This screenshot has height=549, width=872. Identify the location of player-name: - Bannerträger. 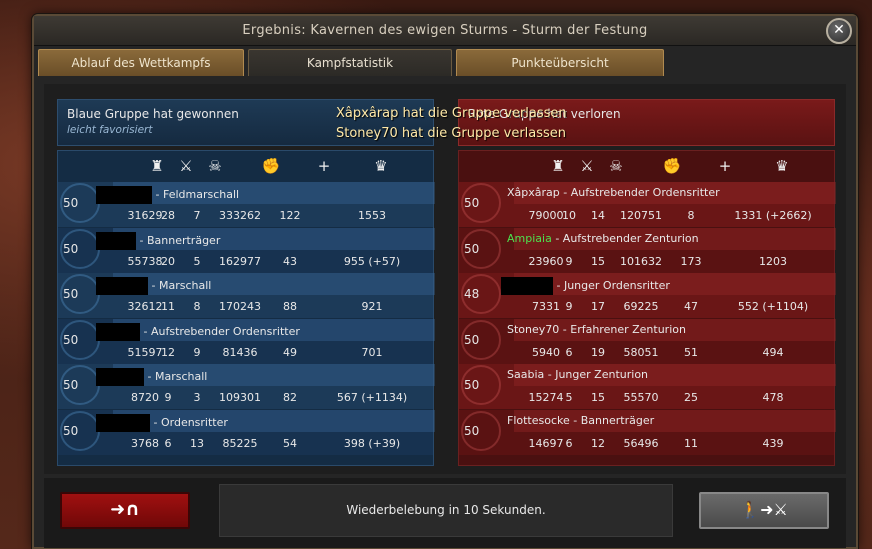
(158, 240).